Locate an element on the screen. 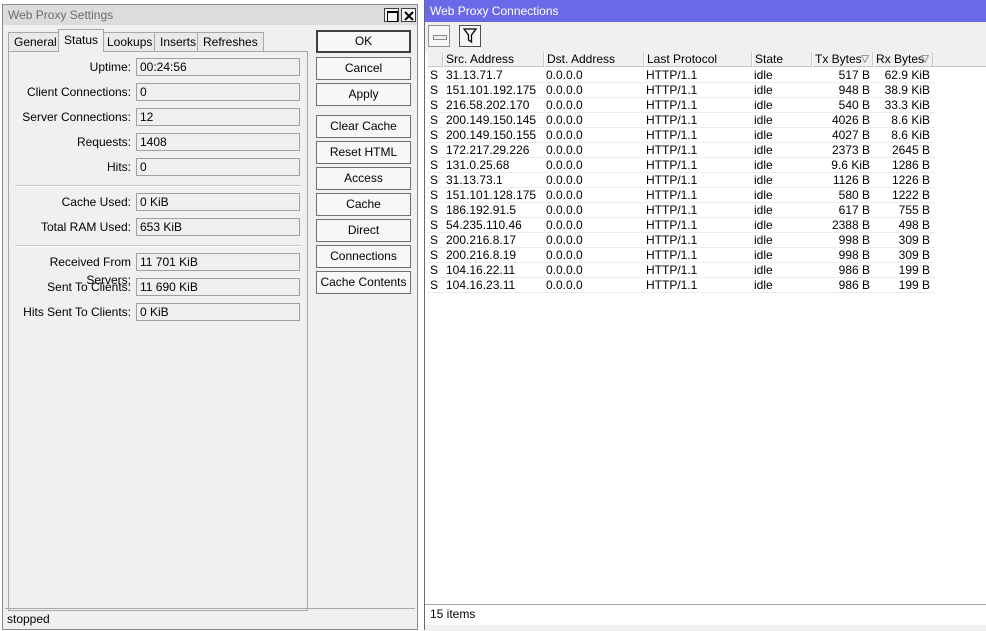 This screenshot has height=631, width=986. ok-button: OK is located at coordinates (363, 41).